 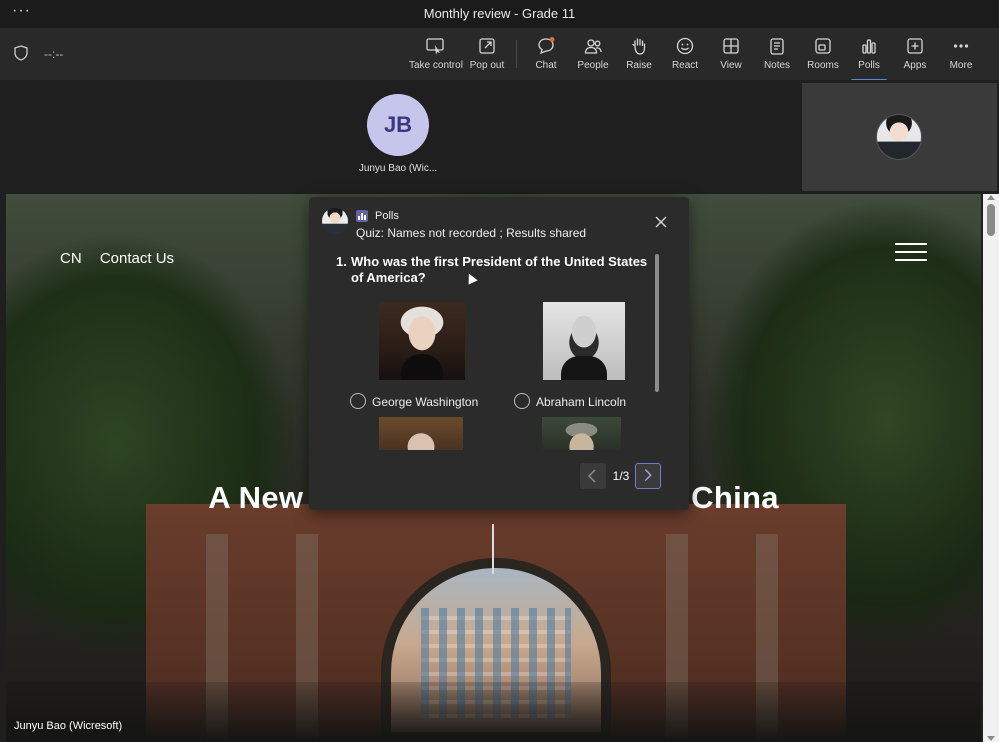 I want to click on react-button: React, so click(x=685, y=56).